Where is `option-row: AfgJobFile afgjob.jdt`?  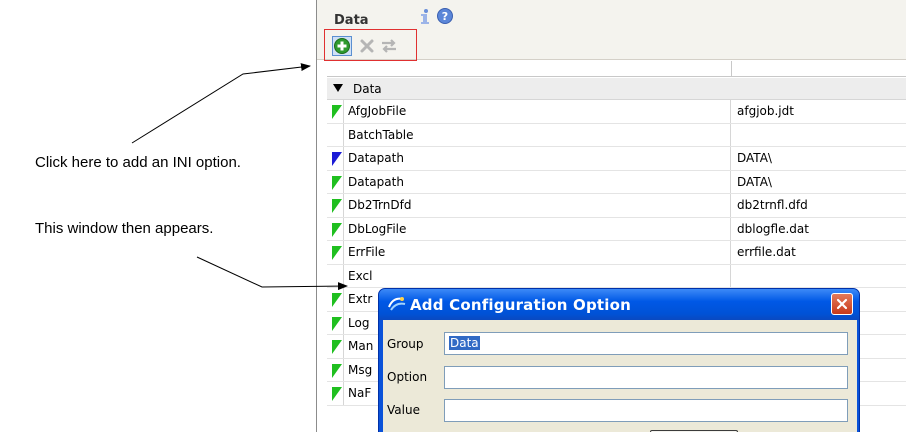 option-row: AfgJobFile afgjob.jdt is located at coordinates (616, 112).